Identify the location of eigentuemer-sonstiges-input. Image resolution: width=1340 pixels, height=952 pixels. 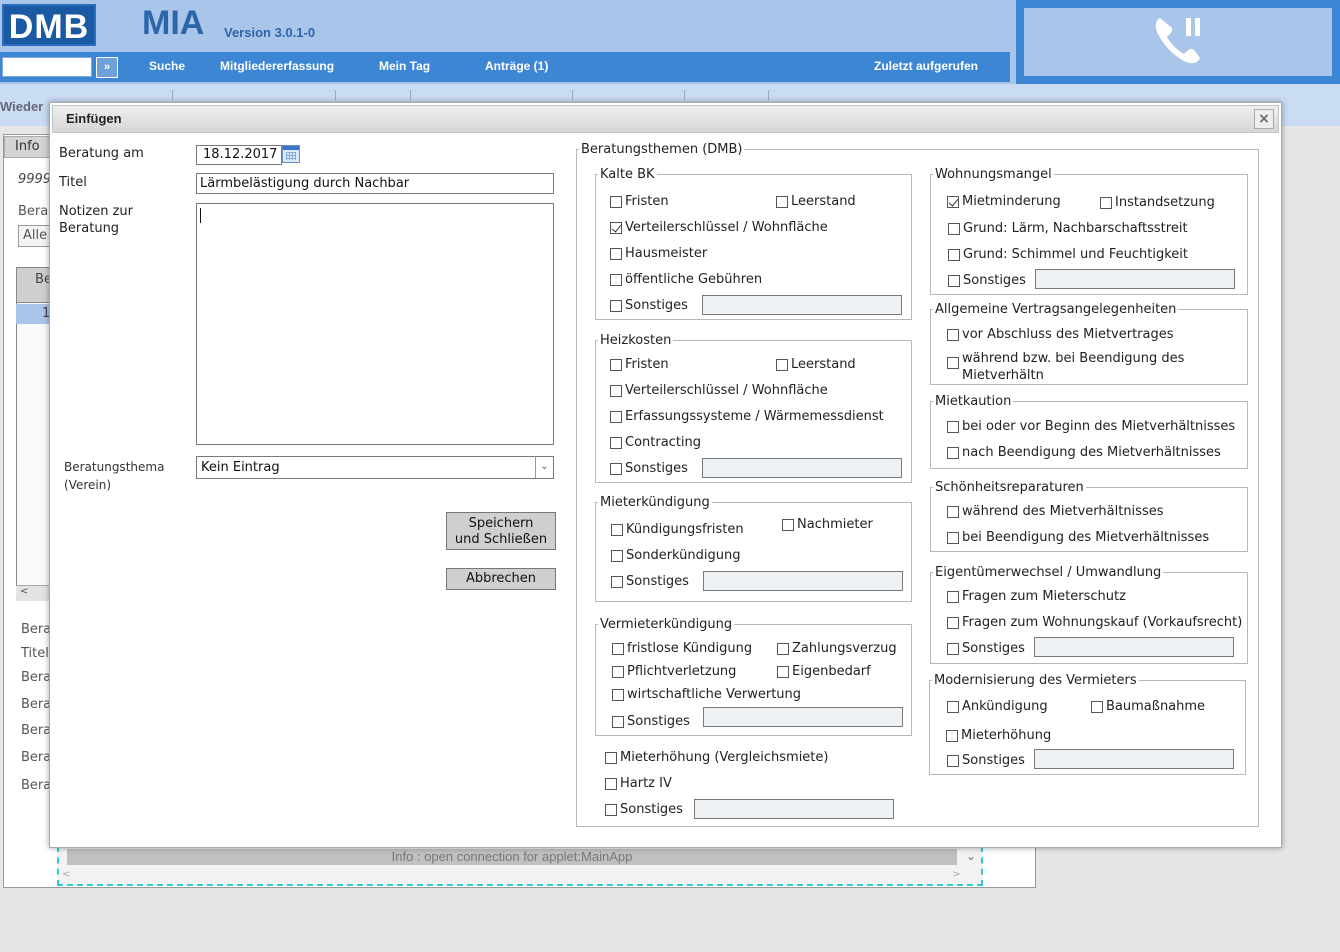
(1134, 647).